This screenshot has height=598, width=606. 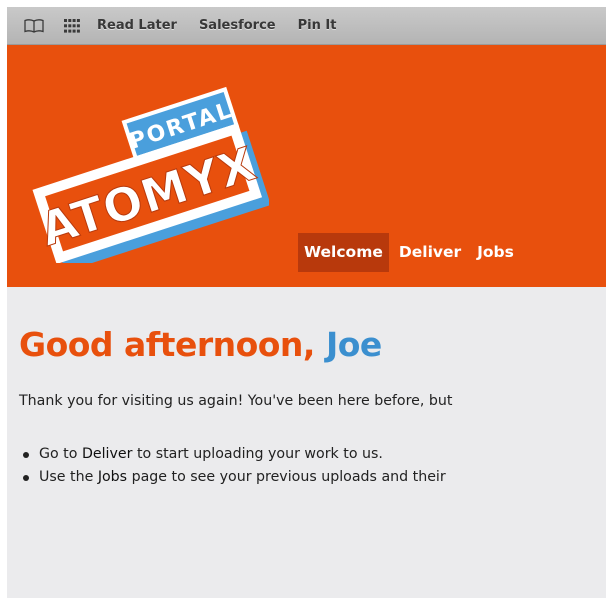 I want to click on nav-deliver: Deliver, so click(x=430, y=252).